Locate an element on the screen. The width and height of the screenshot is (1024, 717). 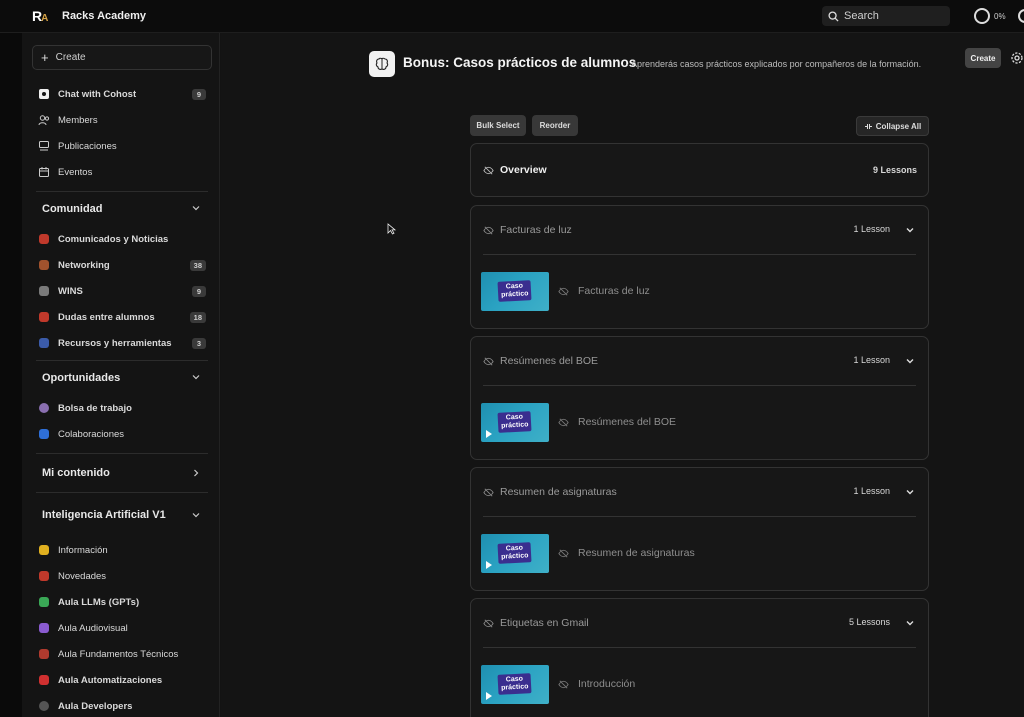
sidebar-item-label: Novedades is located at coordinates (82, 576).